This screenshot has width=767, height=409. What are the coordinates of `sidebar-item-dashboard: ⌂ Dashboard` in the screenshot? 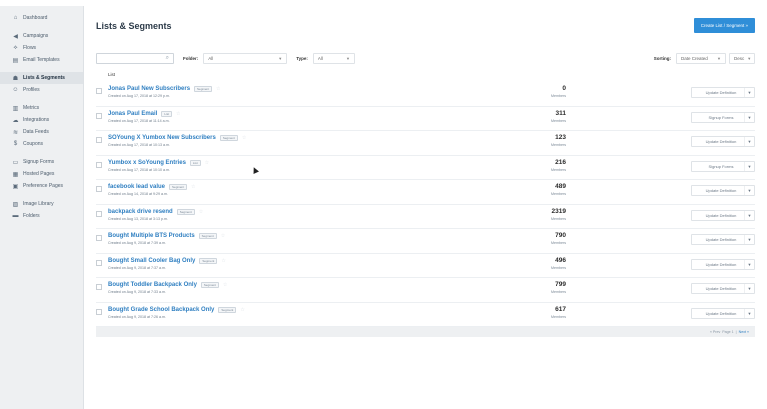 It's located at (41, 18).